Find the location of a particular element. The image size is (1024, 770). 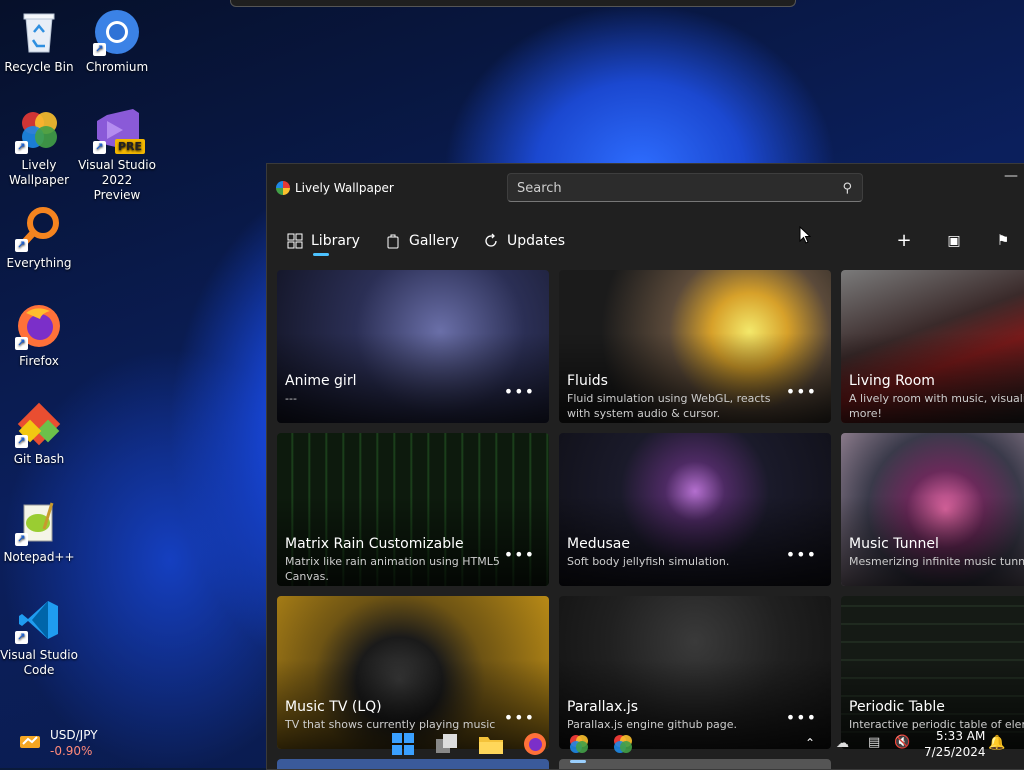

cloud-offline-icon: ☁ is located at coordinates (842, 743).